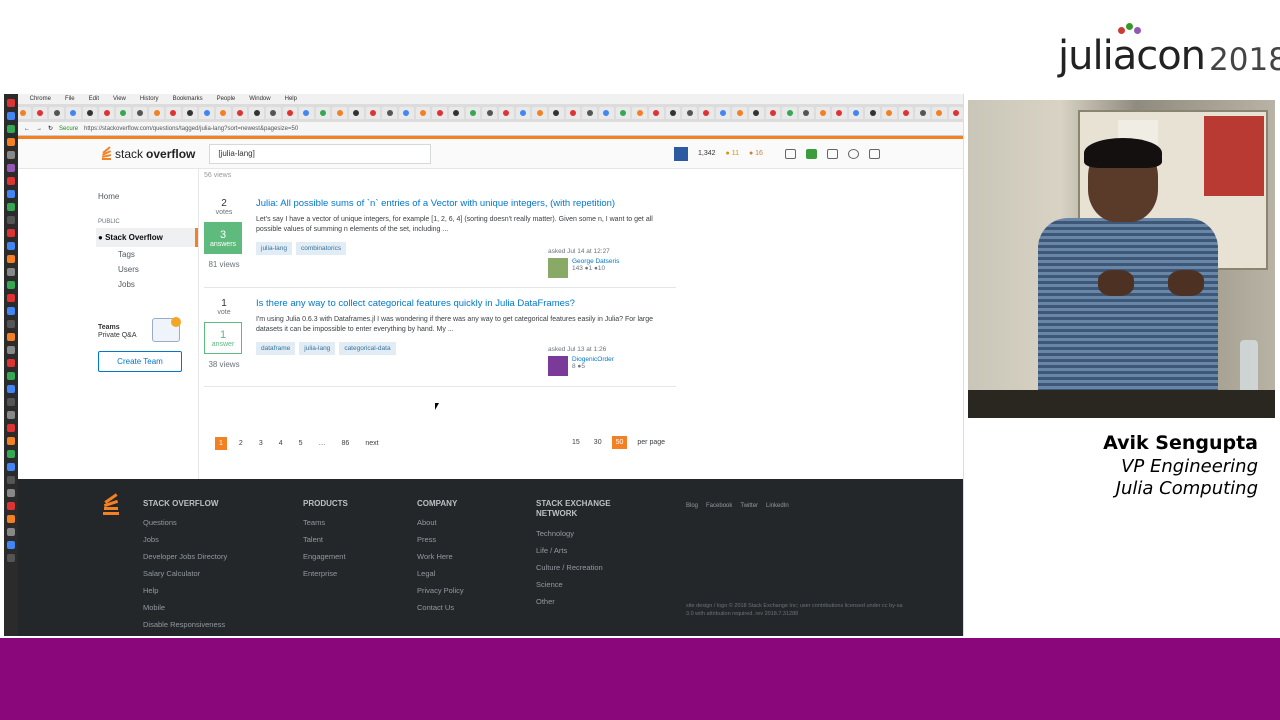  Describe the element at coordinates (440, 539) in the screenshot. I see `footer-link: Press` at that location.